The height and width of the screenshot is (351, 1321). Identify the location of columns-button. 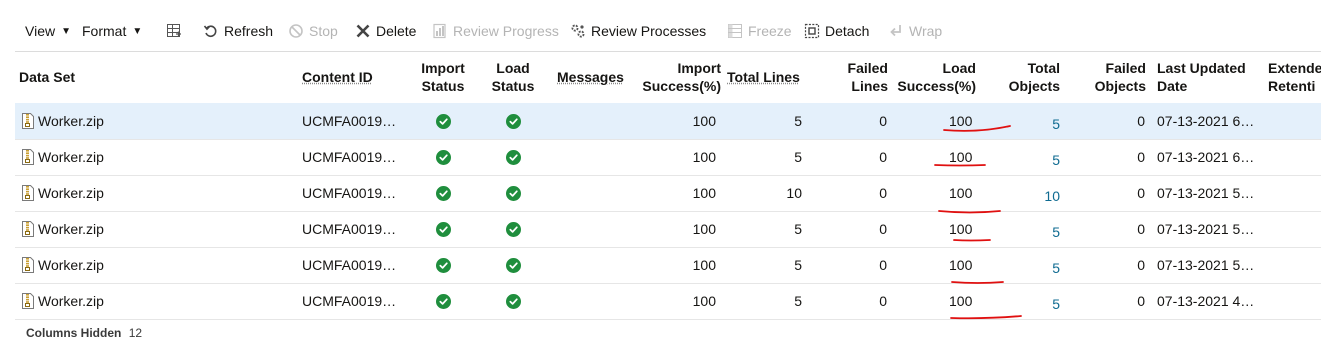
(176, 31).